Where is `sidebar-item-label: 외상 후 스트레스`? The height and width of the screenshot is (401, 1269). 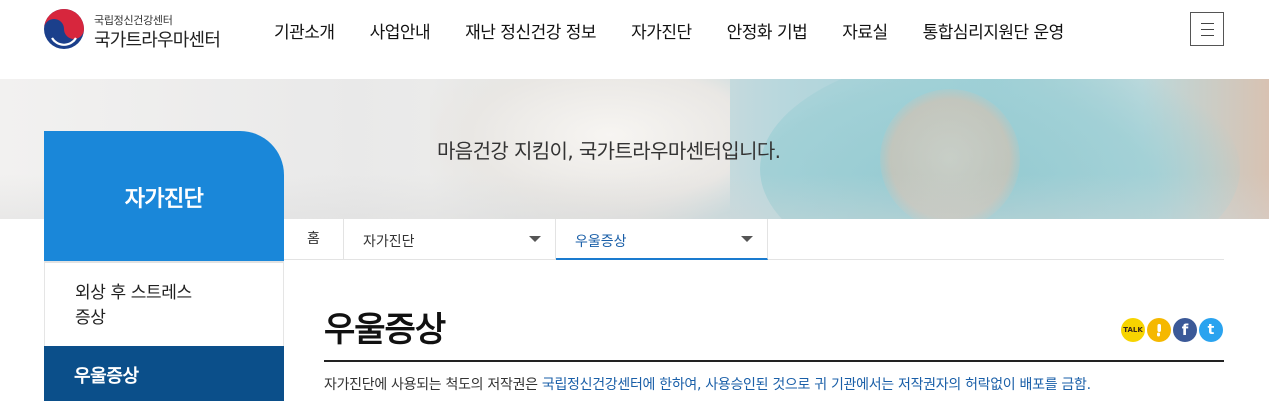
sidebar-item-label: 외상 후 스트레스 is located at coordinates (133, 293).